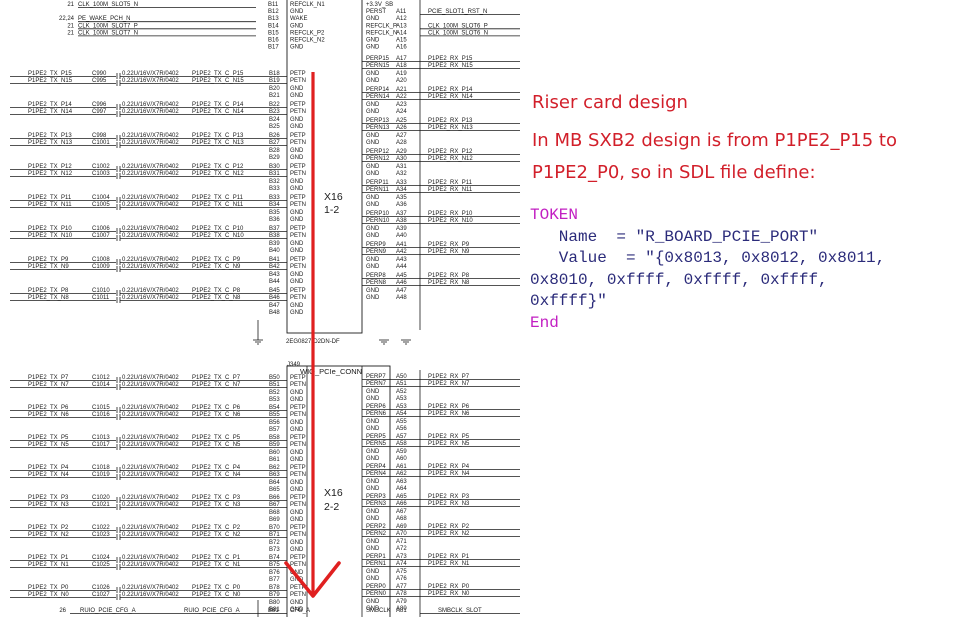 This screenshot has width=971, height=617. Describe the element at coordinates (674, 172) in the screenshot. I see `note-line-2: P1PE2_P0, so in SDL file define:` at that location.